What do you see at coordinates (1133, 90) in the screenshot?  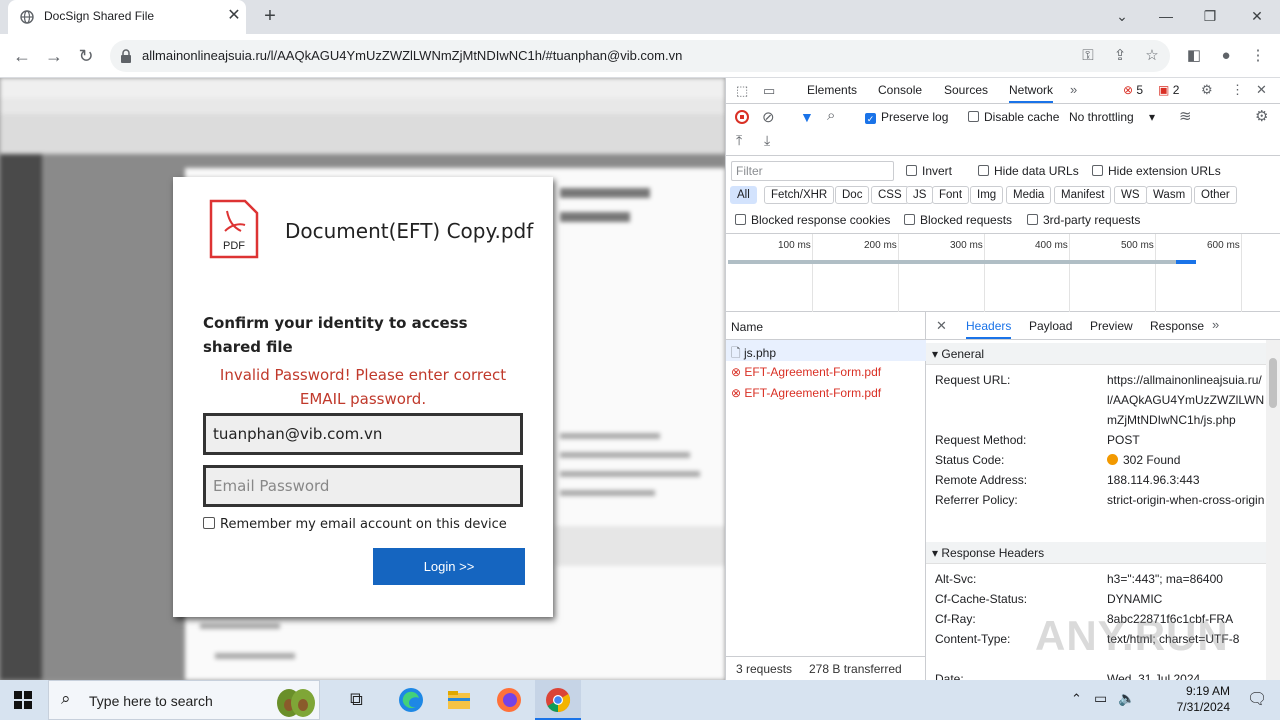 I see `error-counter: ⊗ 5` at bounding box center [1133, 90].